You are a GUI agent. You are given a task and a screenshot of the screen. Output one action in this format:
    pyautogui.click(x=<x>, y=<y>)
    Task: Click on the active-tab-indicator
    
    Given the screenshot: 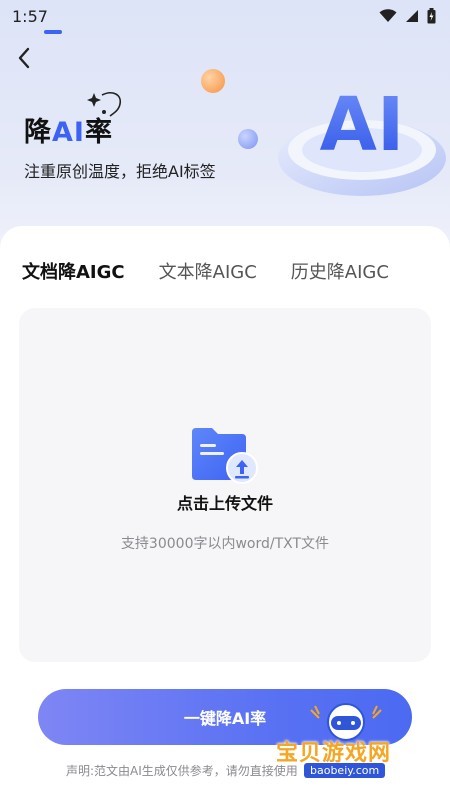 What is the action you would take?
    pyautogui.click(x=53, y=32)
    